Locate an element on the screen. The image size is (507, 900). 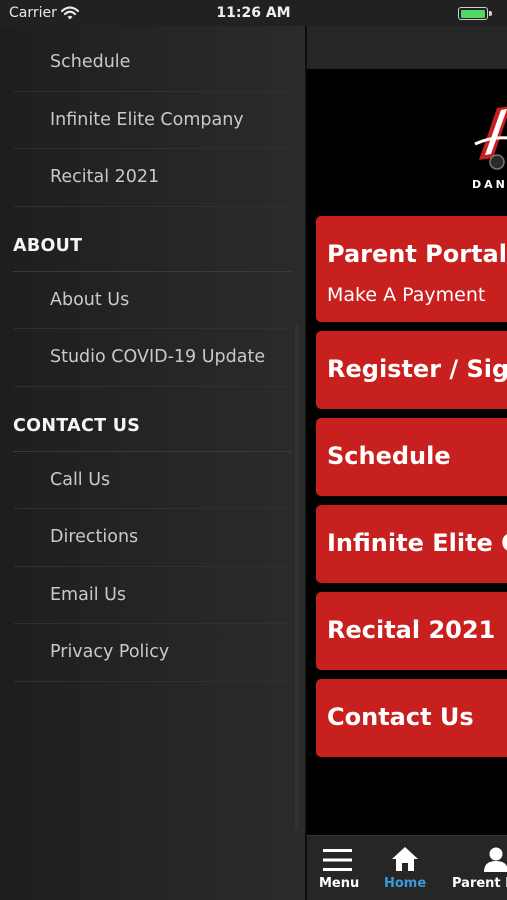
card-title: Infinite Elite C is located at coordinates (417, 543).